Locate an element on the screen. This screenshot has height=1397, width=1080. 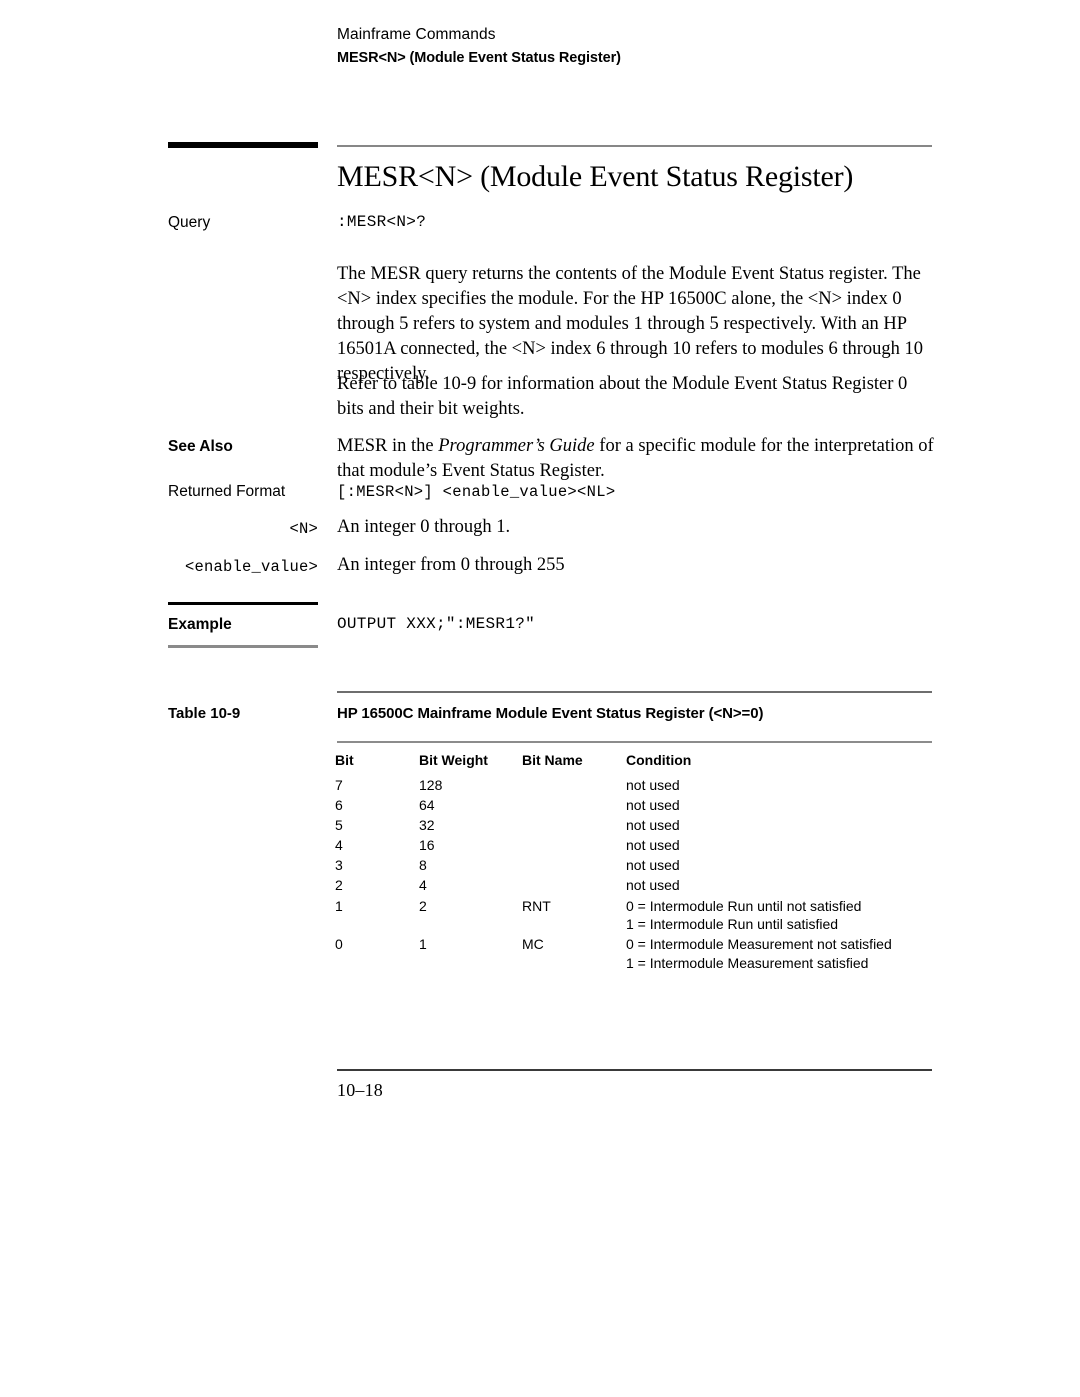
table-row: 4 16 not used is located at coordinates (635, 846).